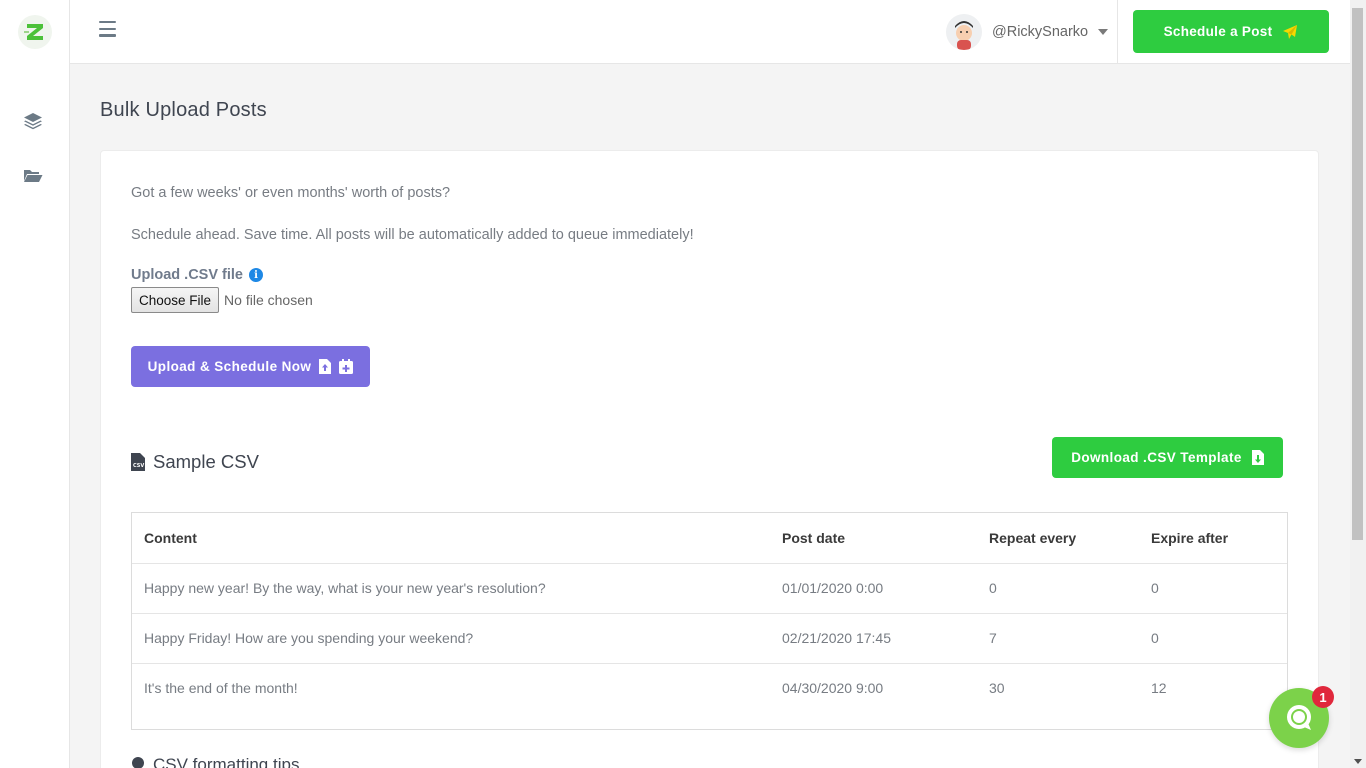 This screenshot has height=768, width=1366. What do you see at coordinates (138, 466) in the screenshot?
I see `svg-text: CSV` at bounding box center [138, 466].